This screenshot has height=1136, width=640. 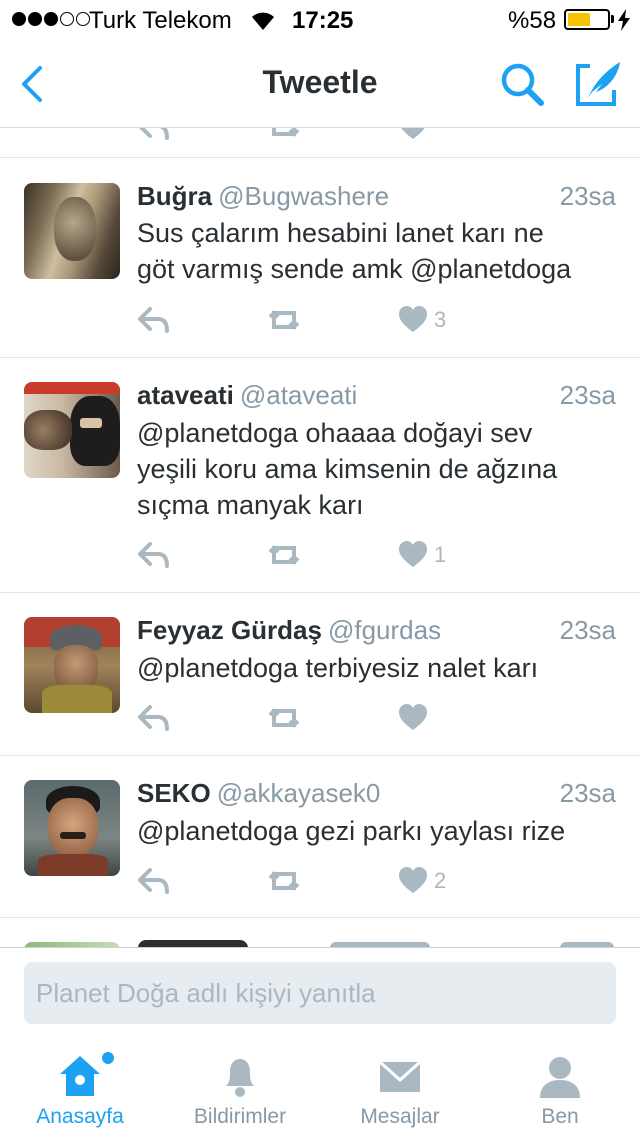 I want to click on tab-notifications: Bildirimler, so click(x=240, y=1087).